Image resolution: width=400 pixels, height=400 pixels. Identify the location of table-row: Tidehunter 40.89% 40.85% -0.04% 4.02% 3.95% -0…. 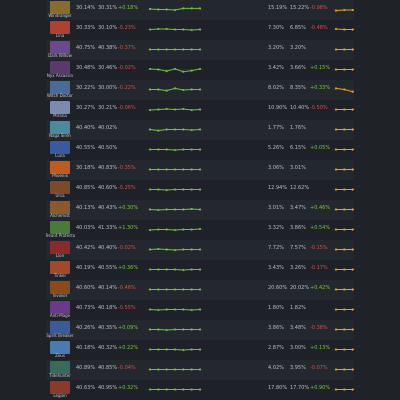
(200, 370).